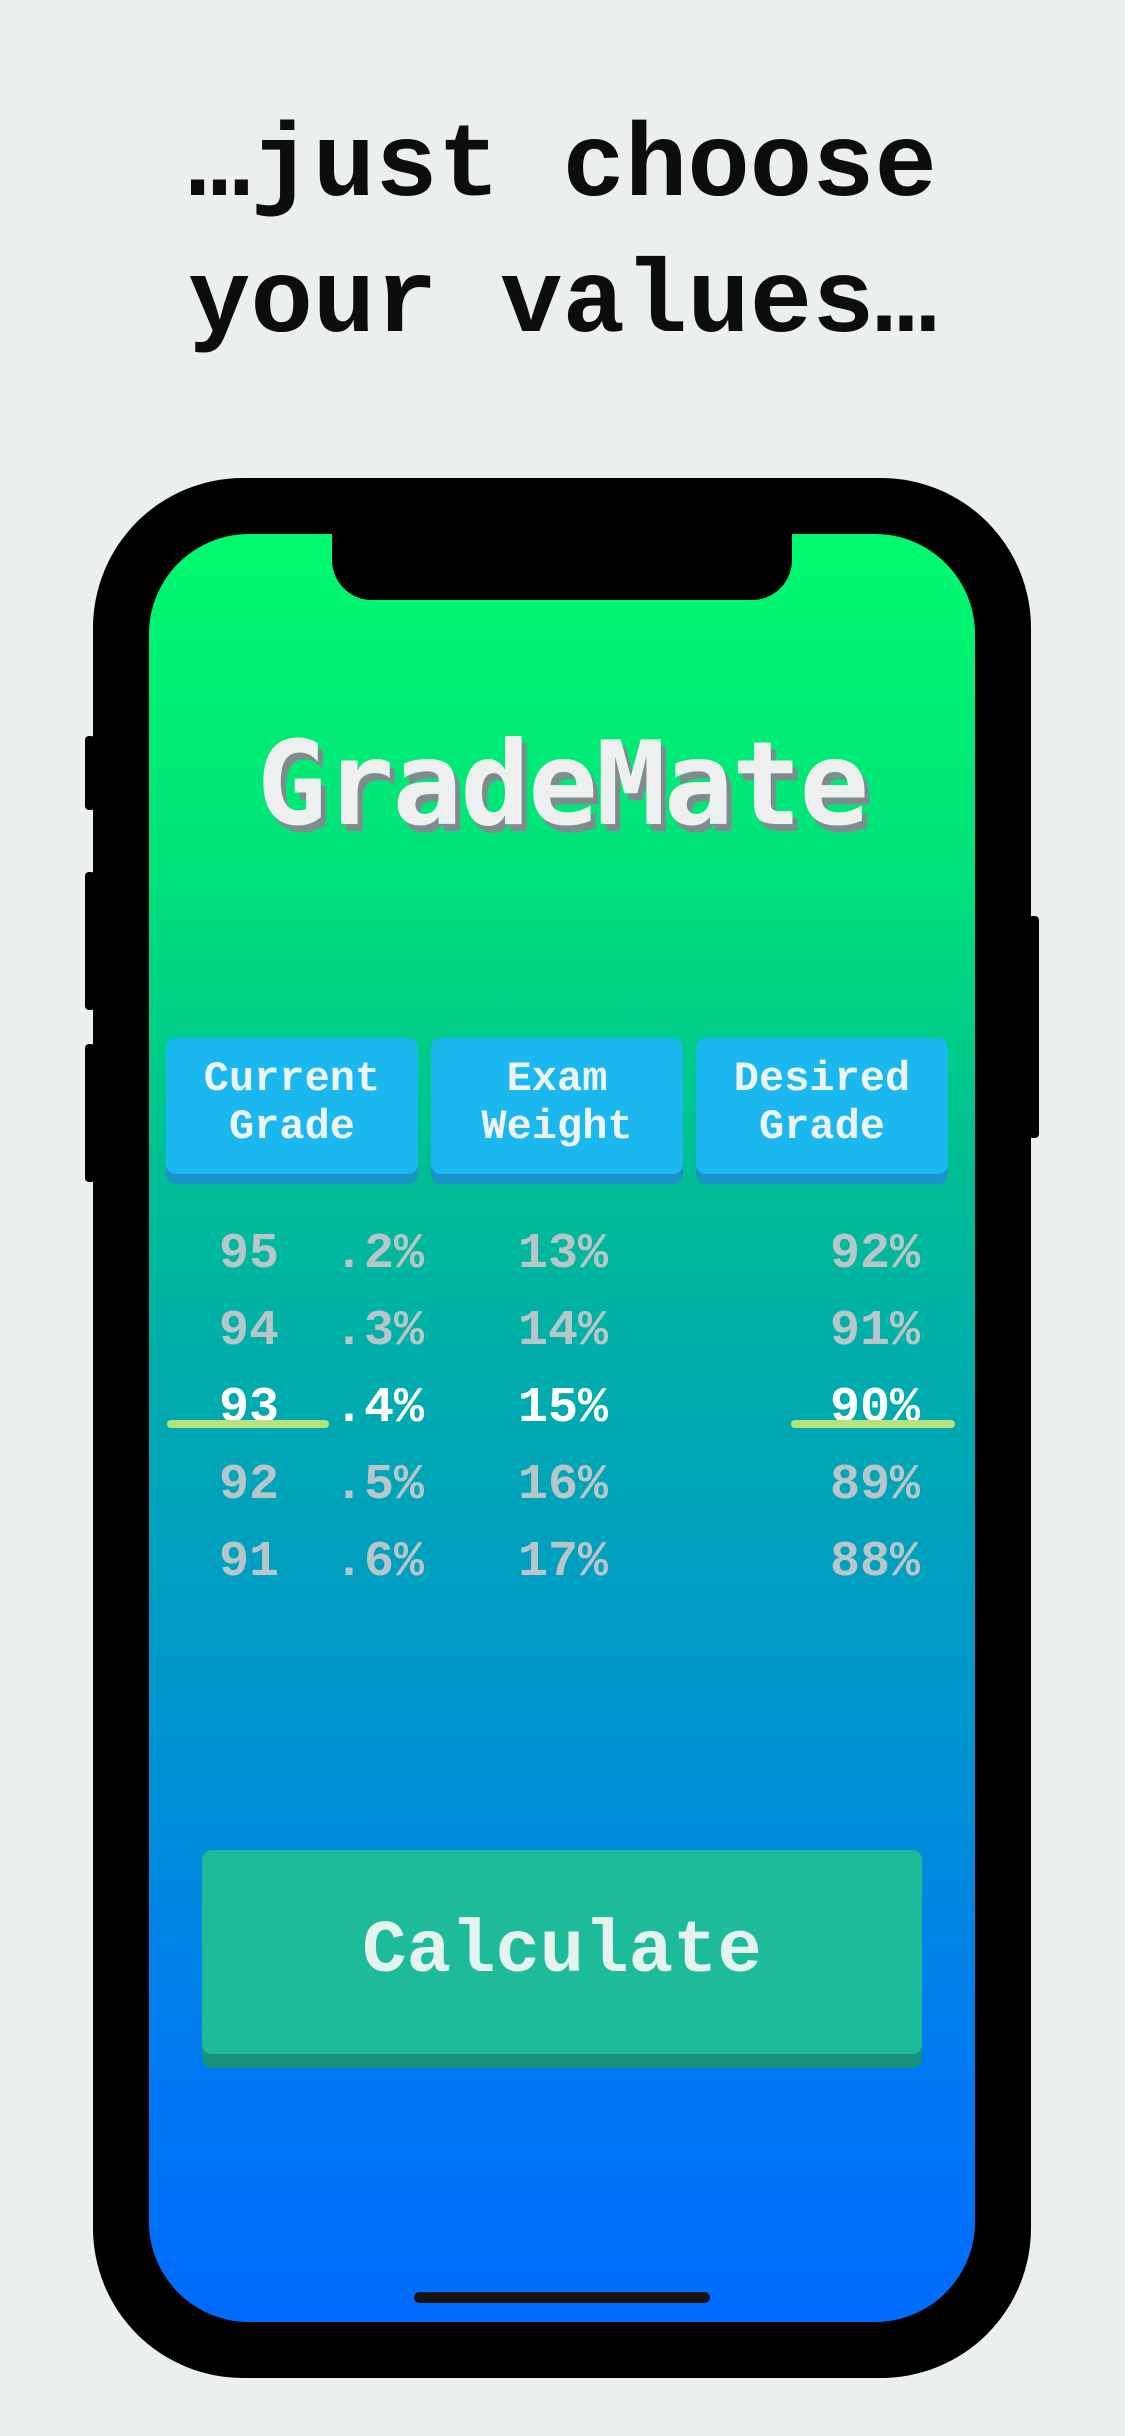  I want to click on exam-weight-button: Exam Weight, so click(557, 1106).